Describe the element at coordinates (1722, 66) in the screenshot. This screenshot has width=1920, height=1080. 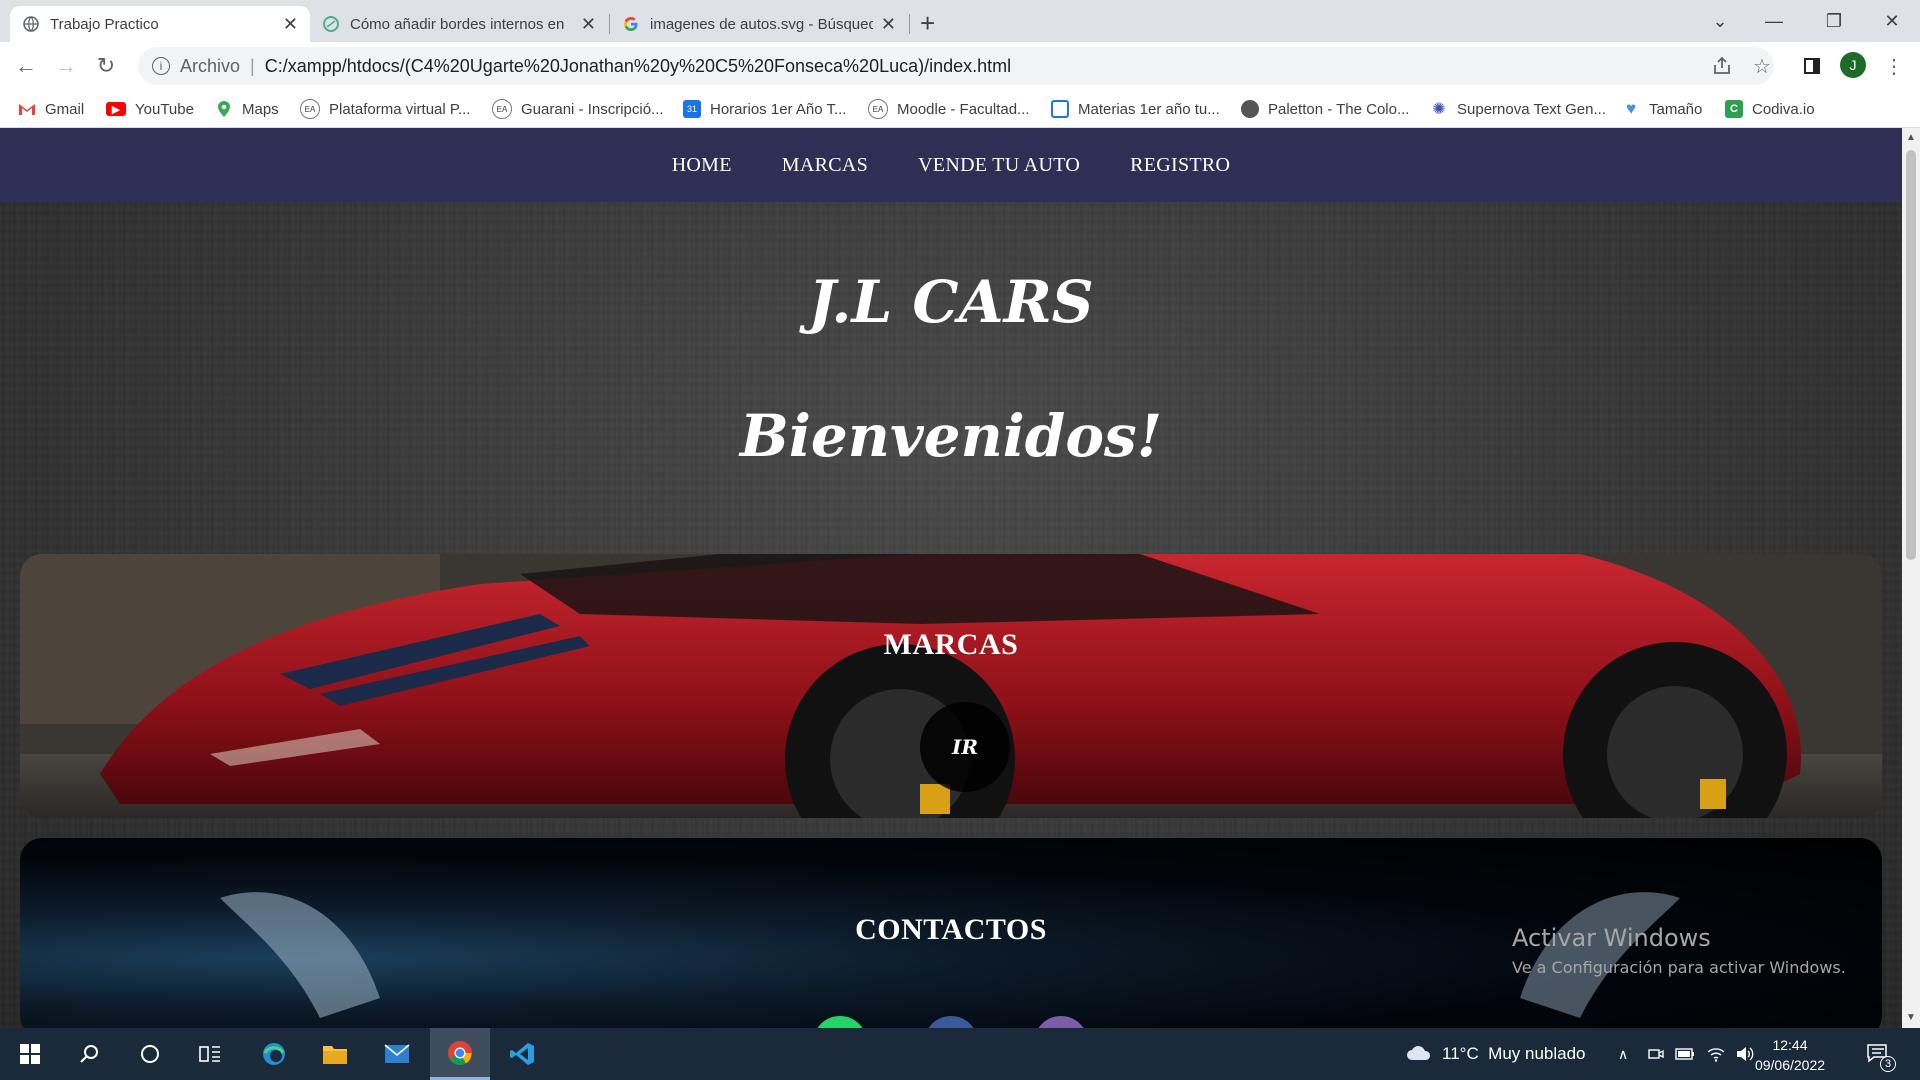
I see `share-icon` at that location.